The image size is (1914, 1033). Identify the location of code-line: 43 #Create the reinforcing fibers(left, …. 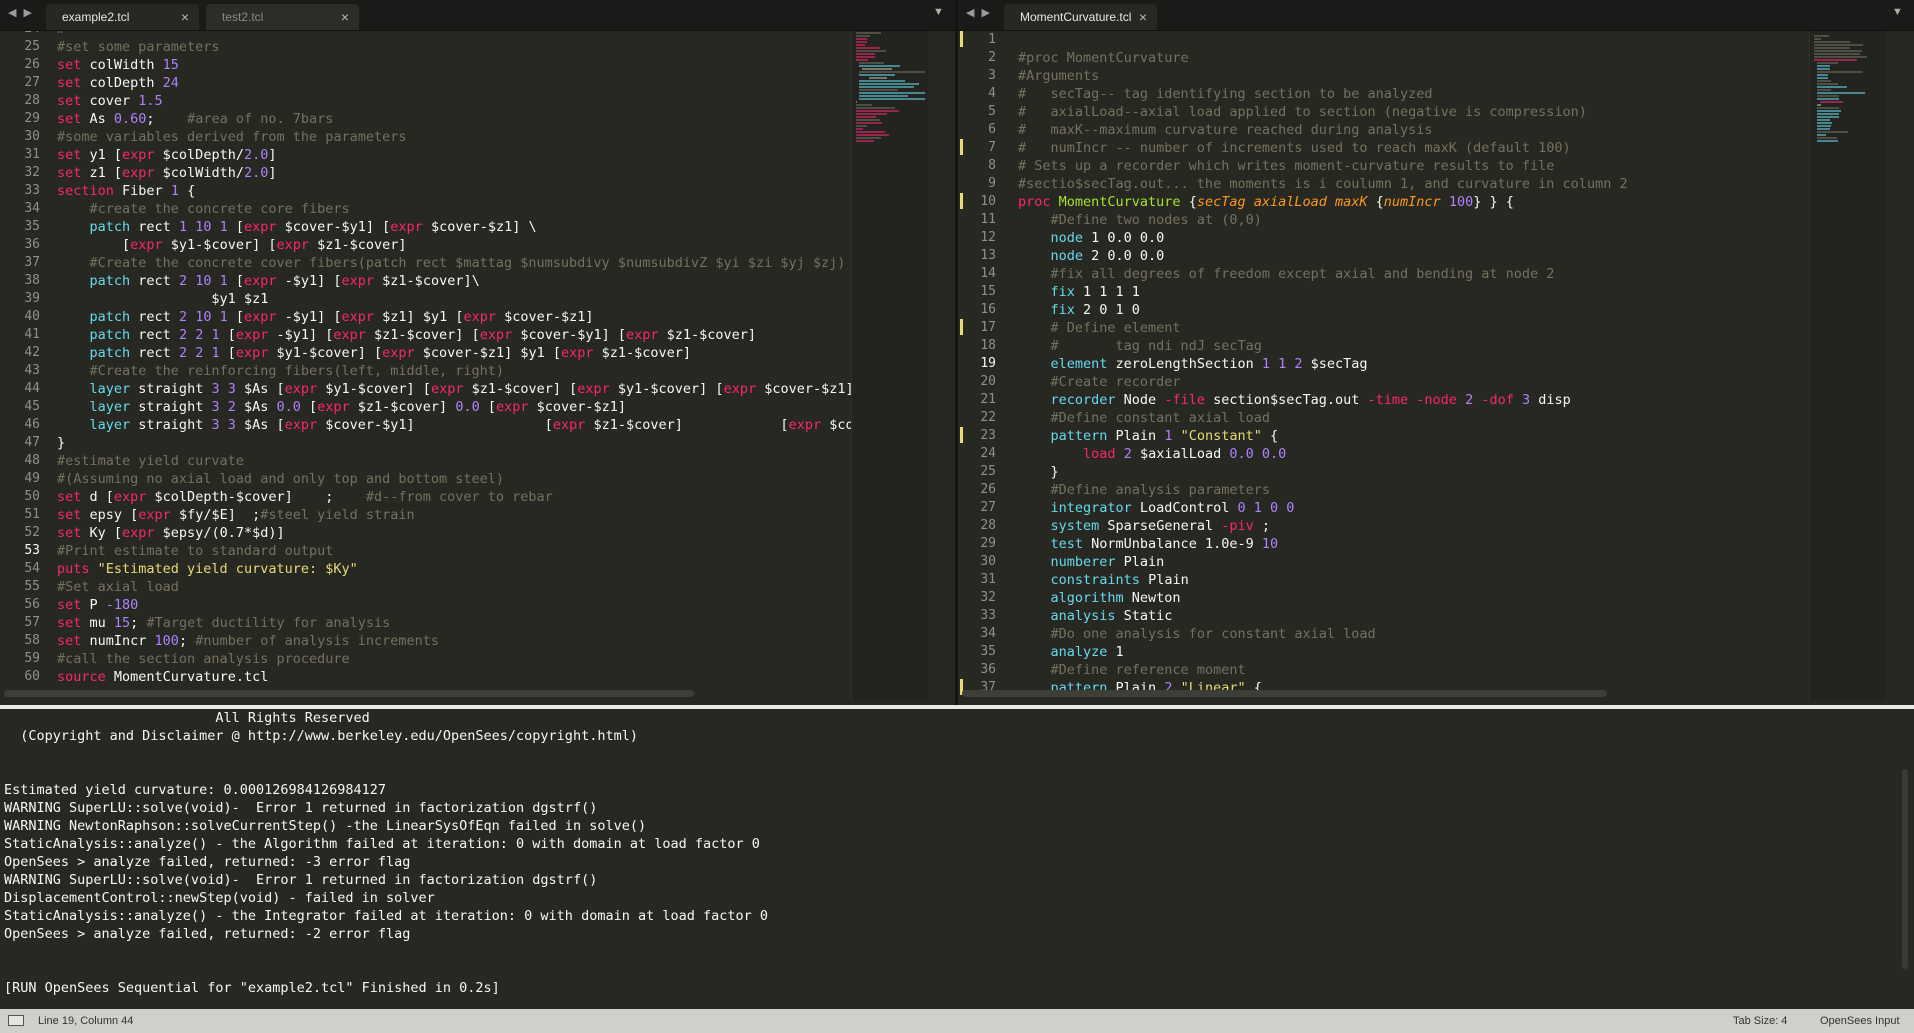
(439, 371).